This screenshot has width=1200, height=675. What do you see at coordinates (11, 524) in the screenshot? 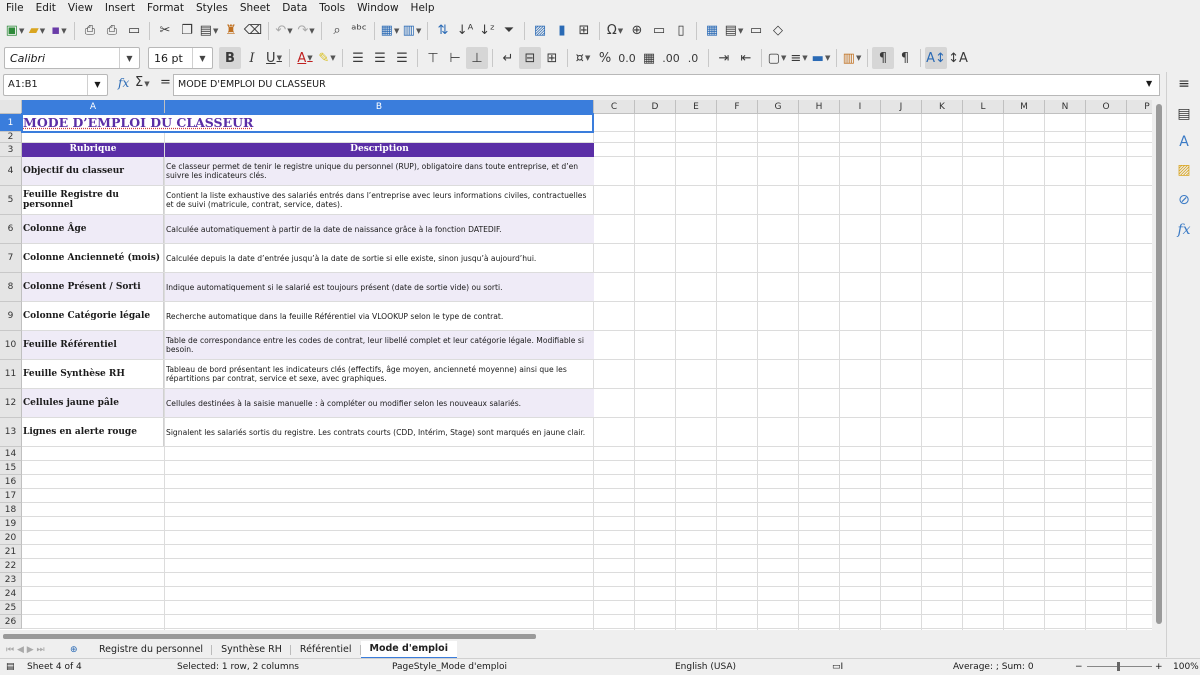
I see `row-header-19: 19` at bounding box center [11, 524].